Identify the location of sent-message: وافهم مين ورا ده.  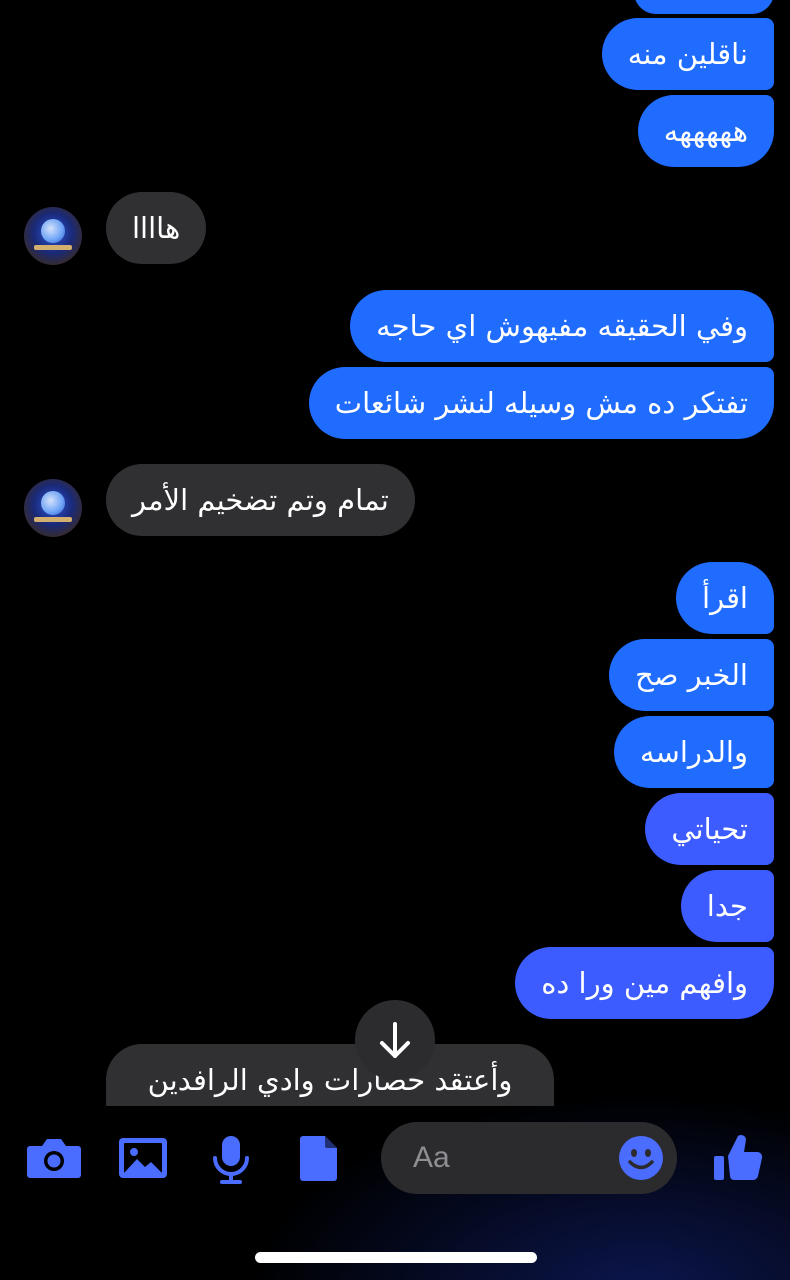
(644, 983).